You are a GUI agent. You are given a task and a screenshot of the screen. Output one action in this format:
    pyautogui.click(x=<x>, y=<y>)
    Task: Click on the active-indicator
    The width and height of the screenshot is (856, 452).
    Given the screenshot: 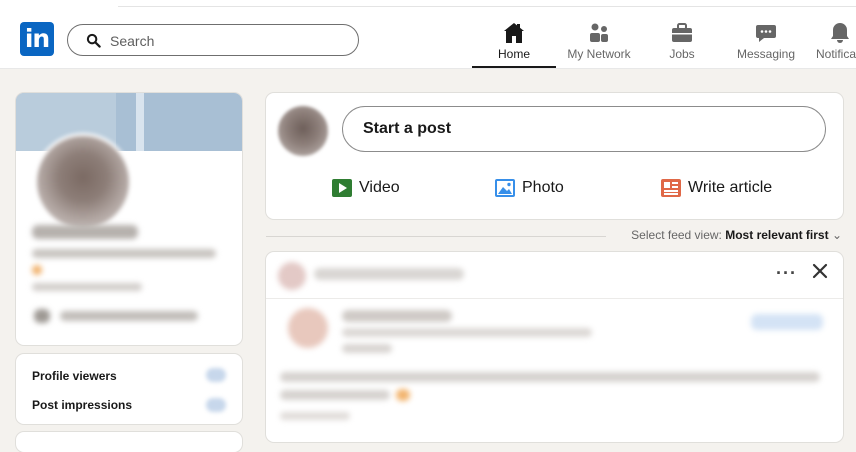 What is the action you would take?
    pyautogui.click(x=514, y=67)
    